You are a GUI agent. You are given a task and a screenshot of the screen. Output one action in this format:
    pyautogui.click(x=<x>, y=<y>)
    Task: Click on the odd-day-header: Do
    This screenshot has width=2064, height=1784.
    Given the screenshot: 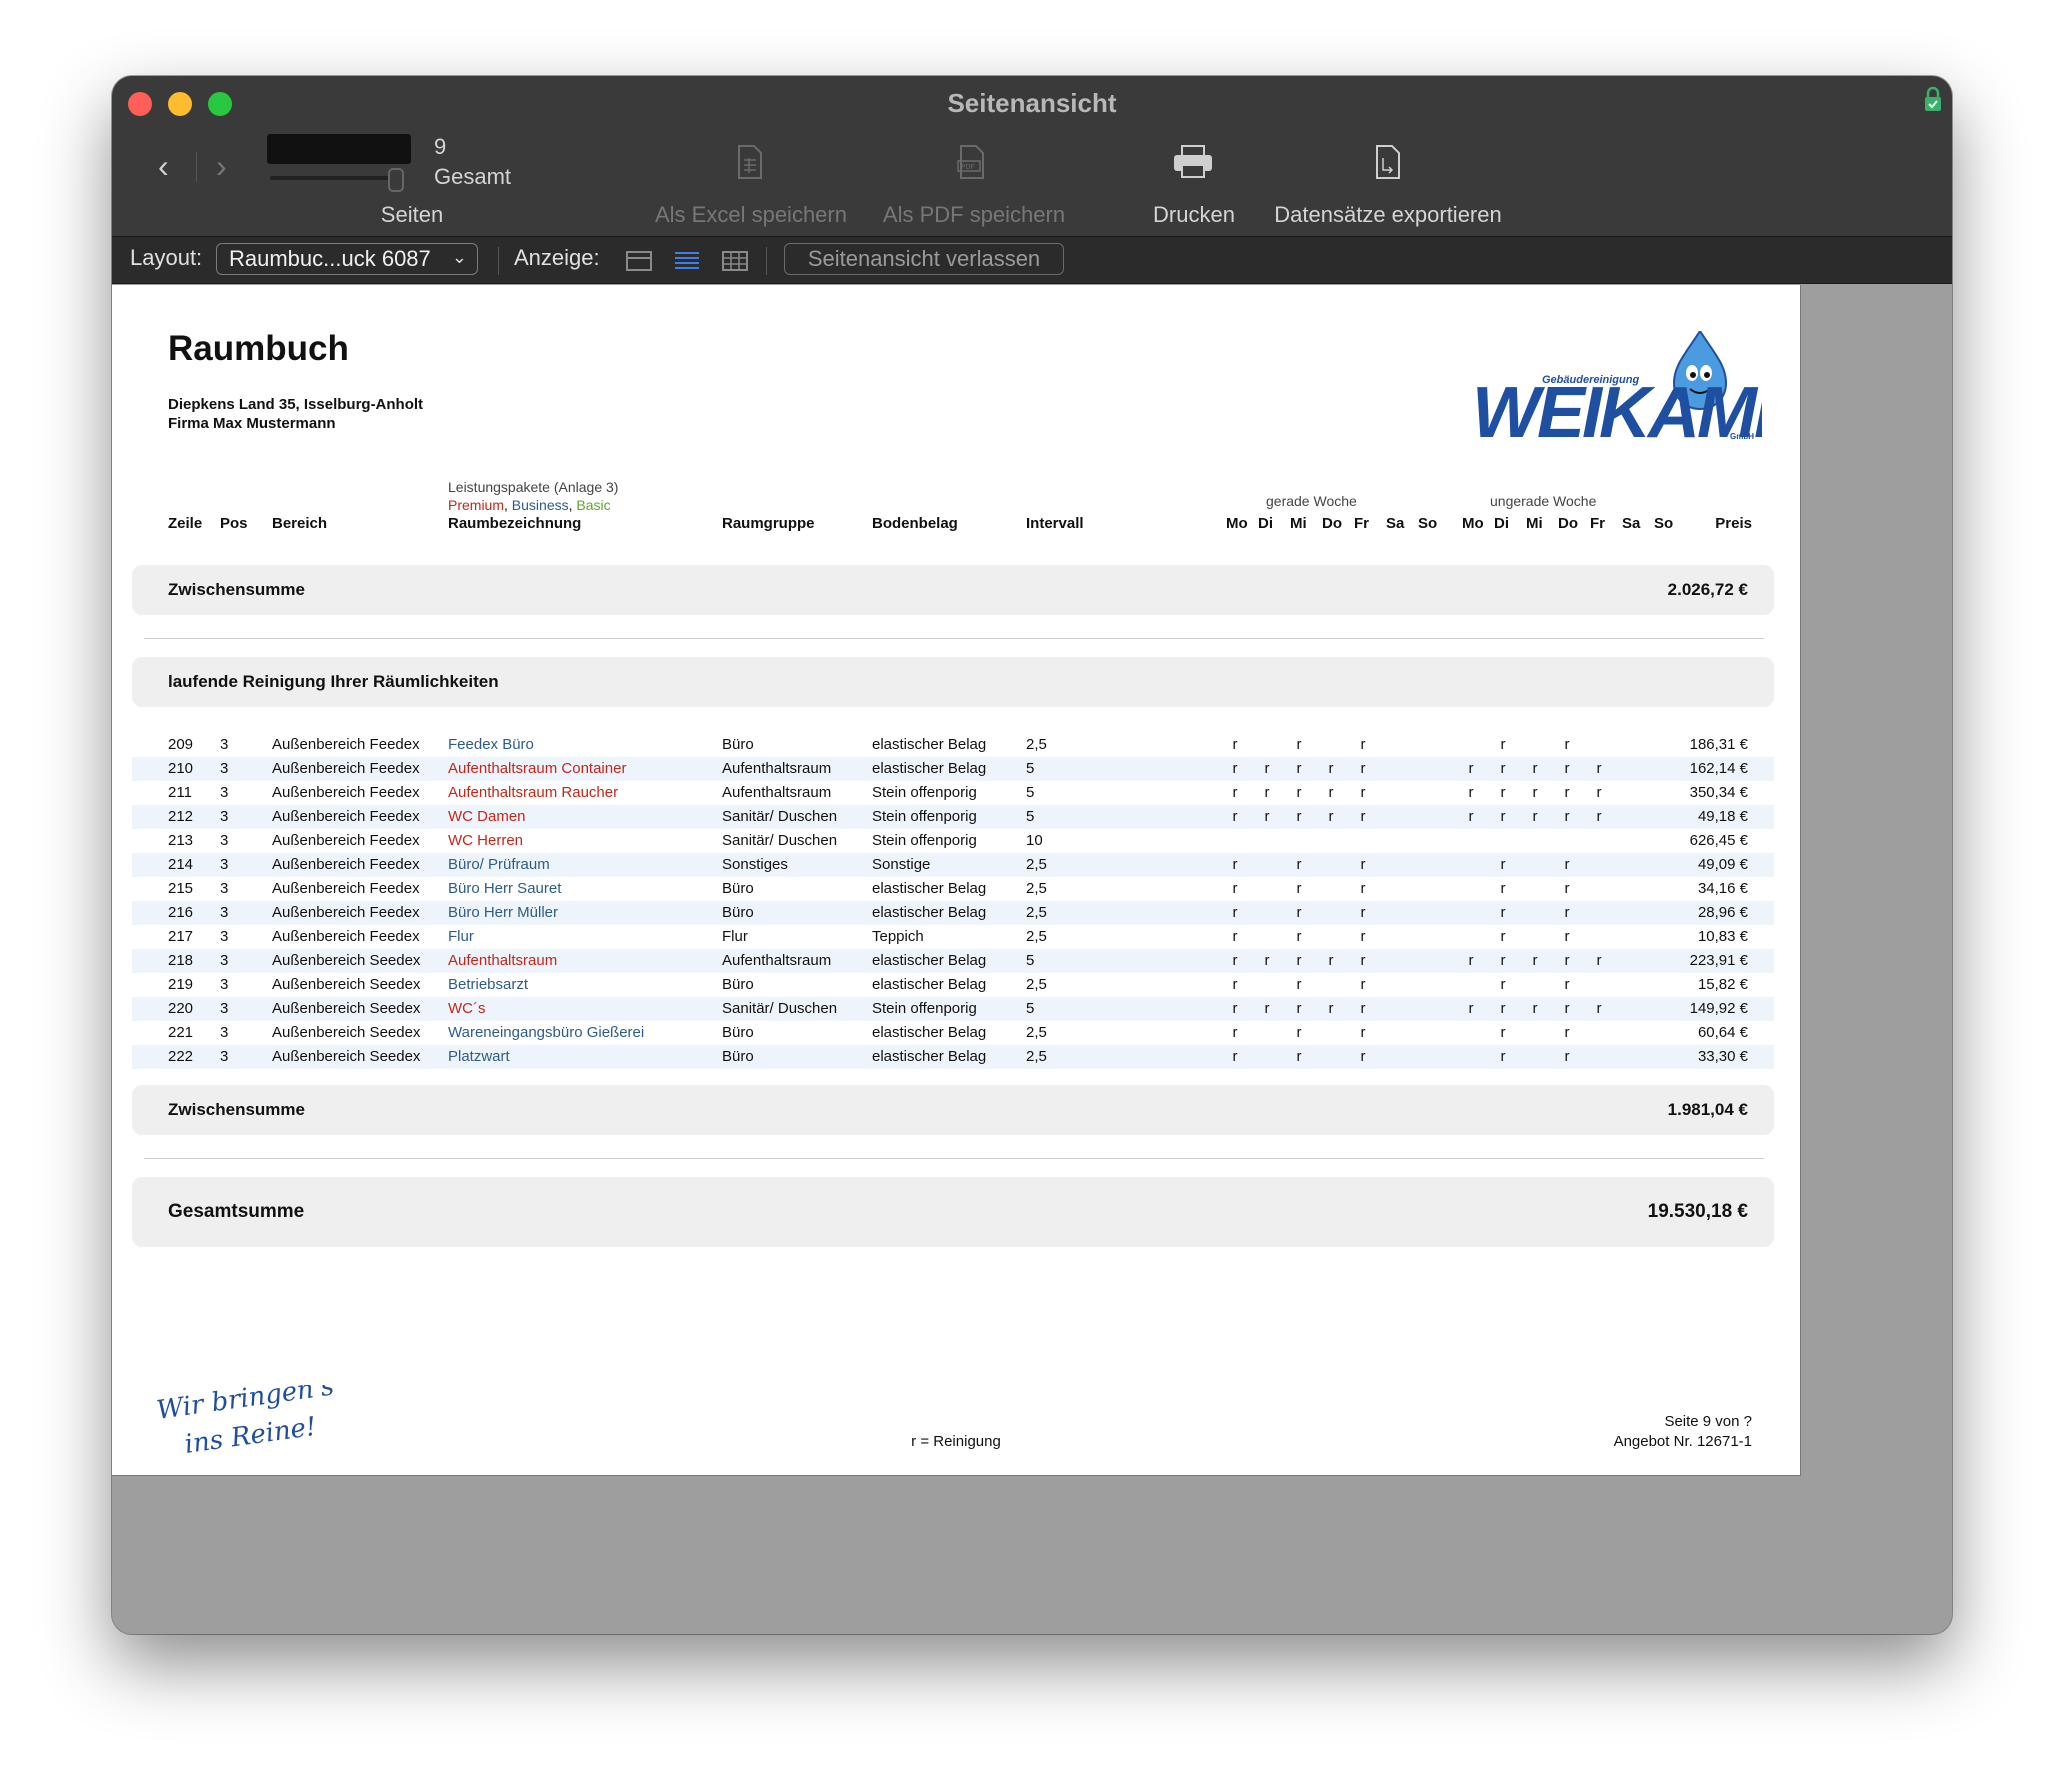 What is the action you would take?
    pyautogui.click(x=1568, y=523)
    